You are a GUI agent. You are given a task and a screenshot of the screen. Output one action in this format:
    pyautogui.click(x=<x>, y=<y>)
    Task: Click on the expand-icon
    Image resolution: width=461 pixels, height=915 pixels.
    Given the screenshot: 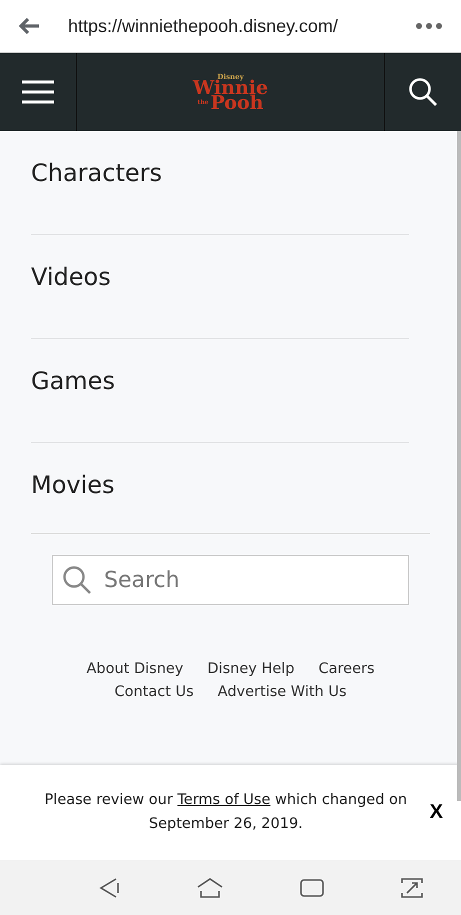 What is the action you would take?
    pyautogui.click(x=411, y=887)
    